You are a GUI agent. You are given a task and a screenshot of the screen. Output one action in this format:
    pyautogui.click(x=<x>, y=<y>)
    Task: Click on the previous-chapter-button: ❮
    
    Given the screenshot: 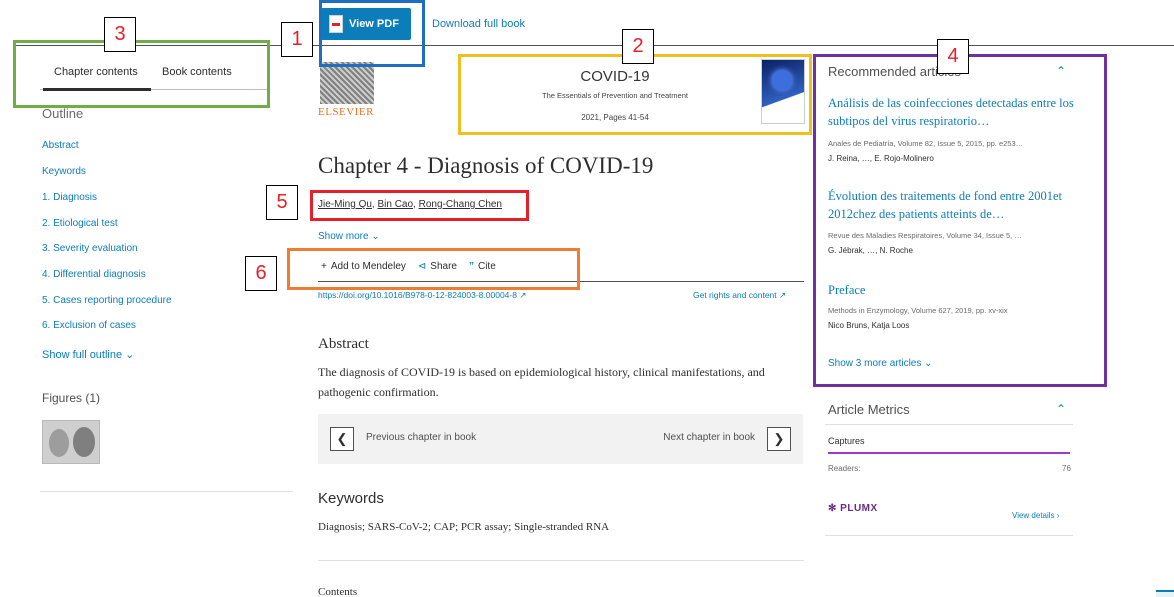 What is the action you would take?
    pyautogui.click(x=342, y=439)
    